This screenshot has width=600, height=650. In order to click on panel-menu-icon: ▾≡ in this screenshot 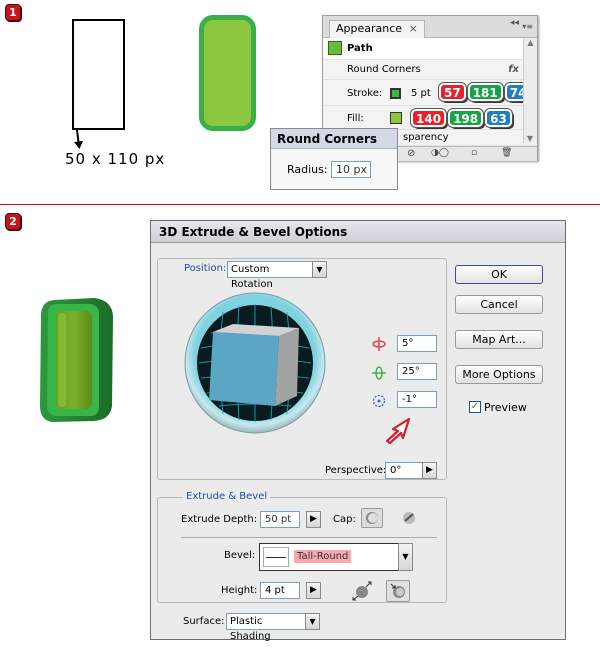, I will do `click(527, 26)`.